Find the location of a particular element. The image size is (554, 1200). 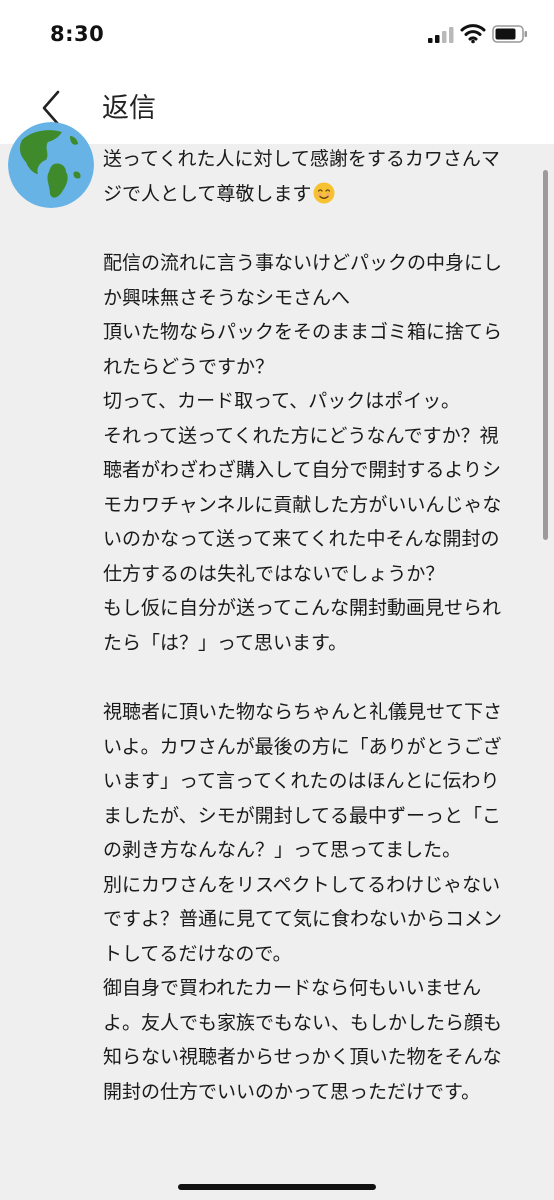

wifi-icon is located at coordinates (473, 34).